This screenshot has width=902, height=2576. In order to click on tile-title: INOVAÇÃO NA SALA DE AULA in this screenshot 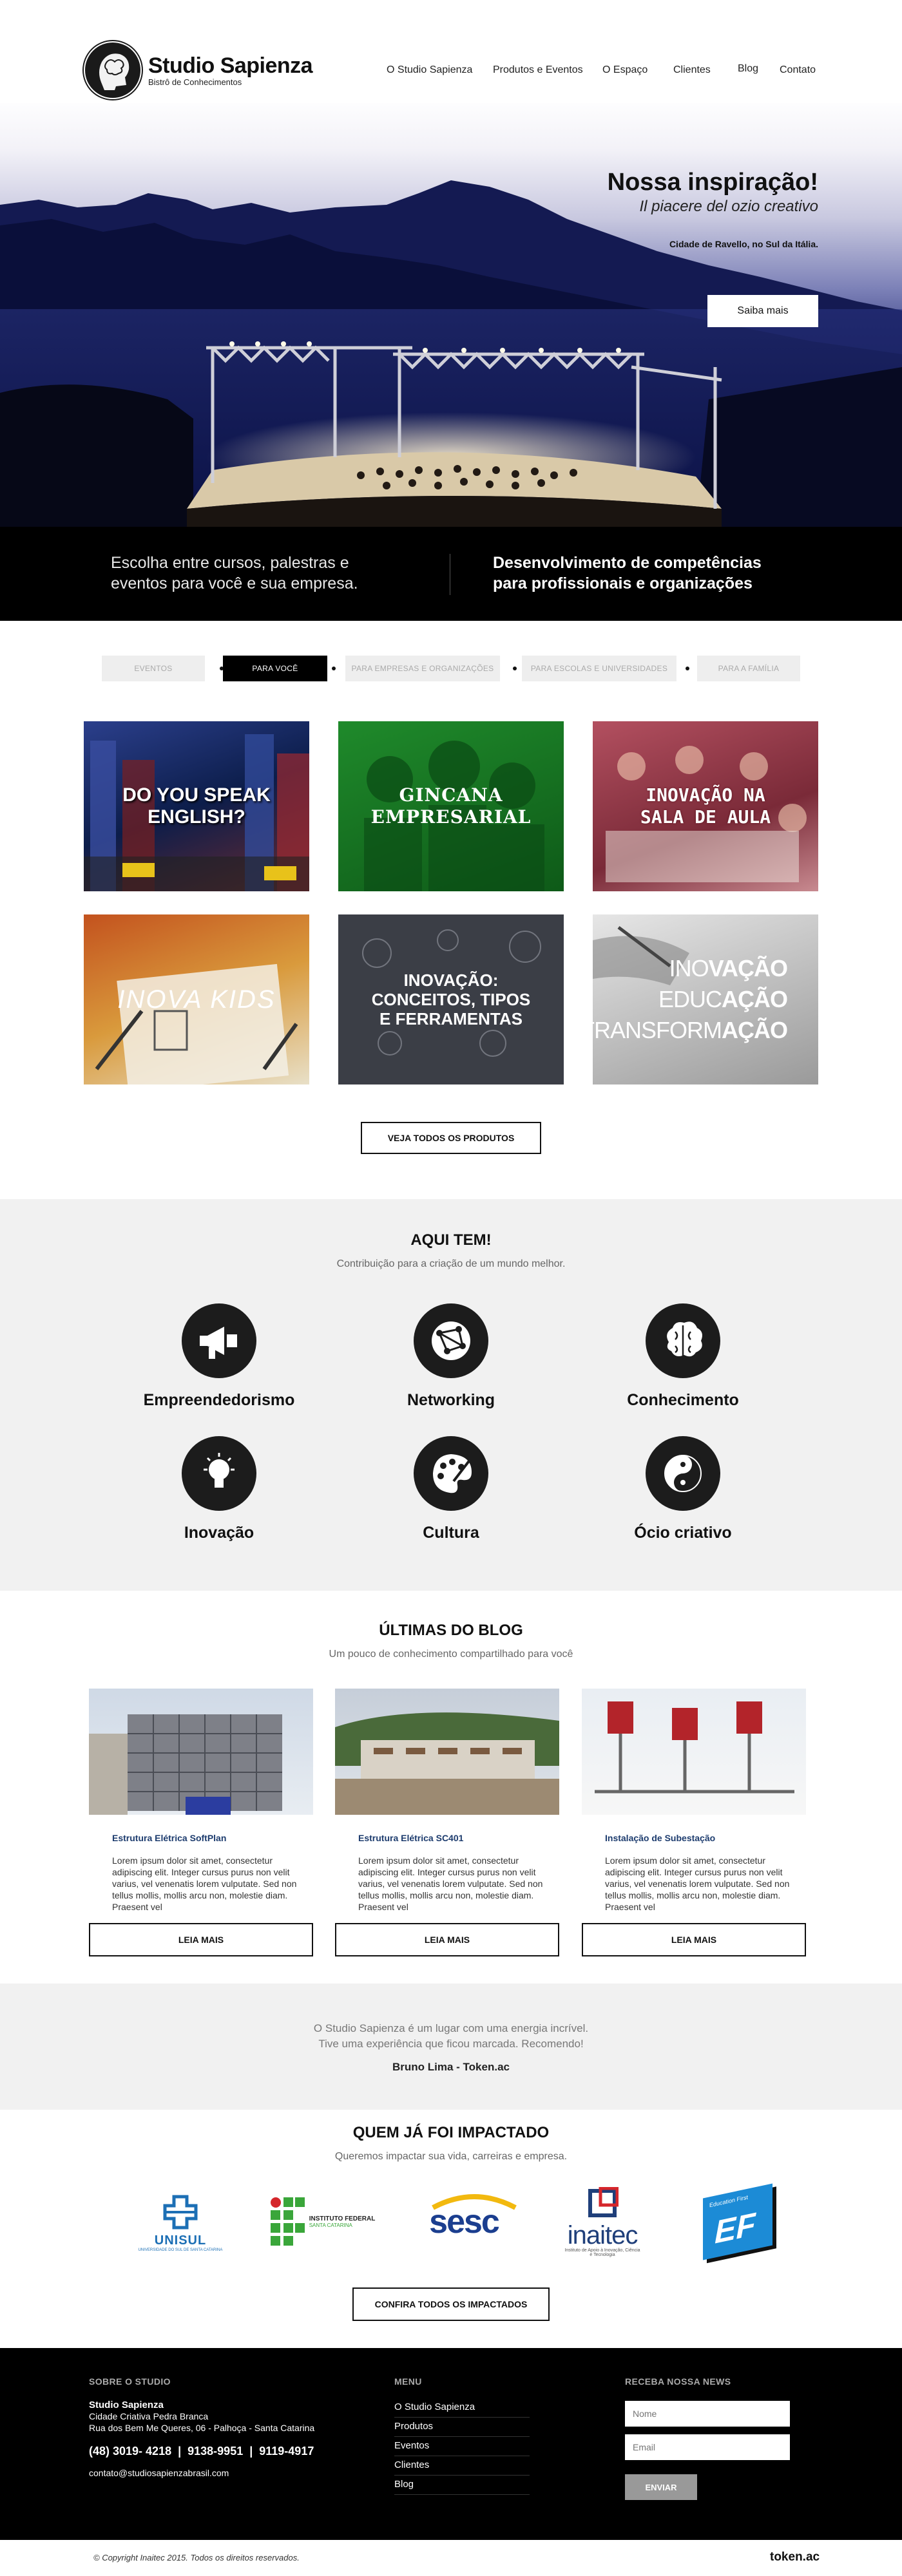, I will do `click(705, 806)`.